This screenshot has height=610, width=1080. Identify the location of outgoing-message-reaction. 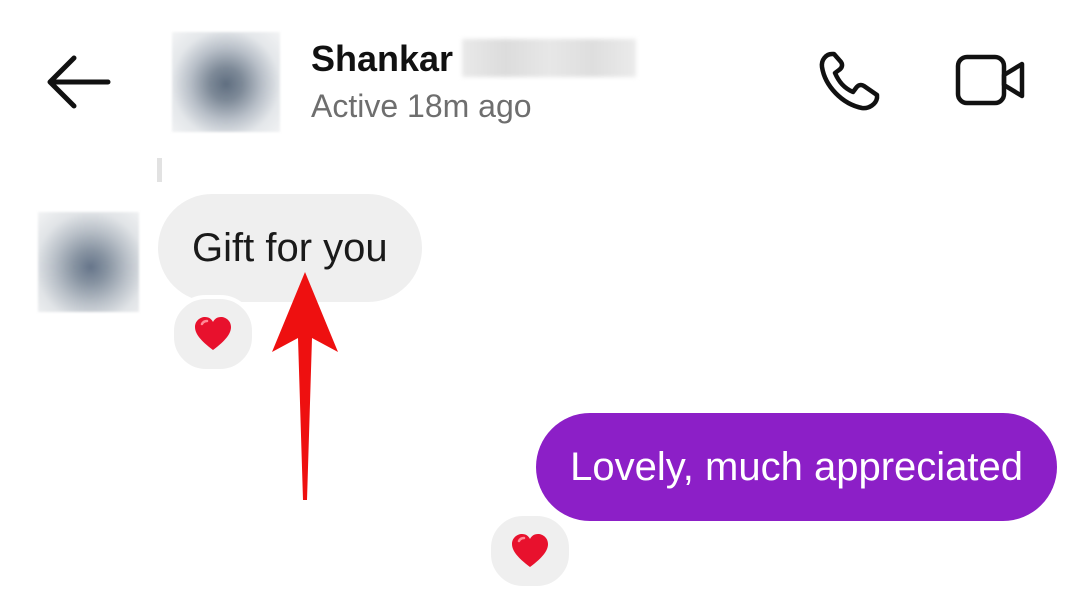
(530, 551).